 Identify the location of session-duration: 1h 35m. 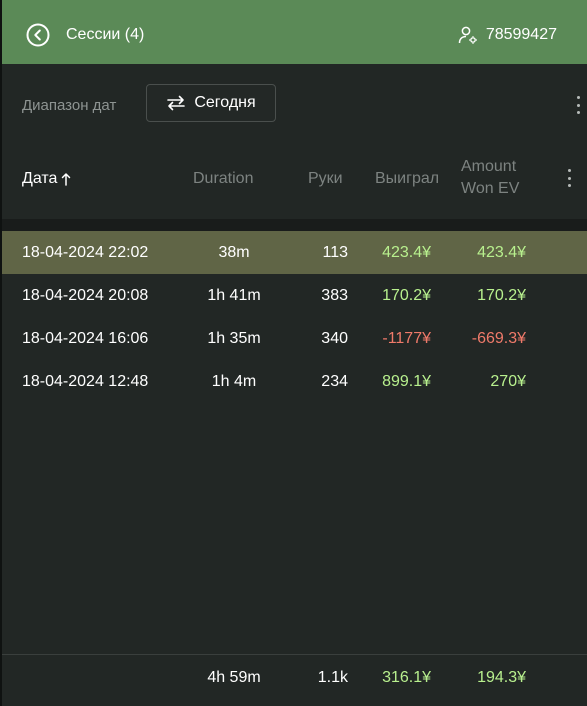
(234, 338).